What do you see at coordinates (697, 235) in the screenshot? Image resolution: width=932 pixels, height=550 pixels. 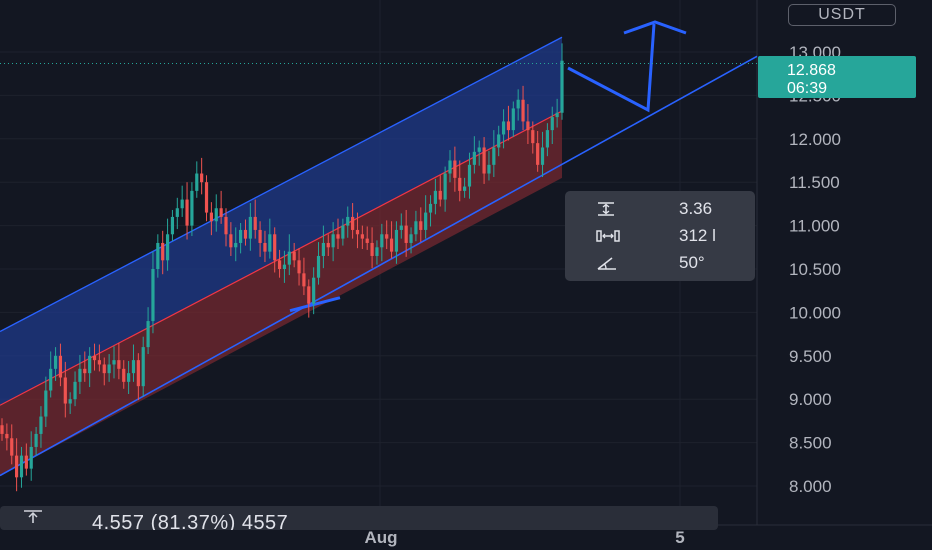 I see `bars-range-value: 312 l` at bounding box center [697, 235].